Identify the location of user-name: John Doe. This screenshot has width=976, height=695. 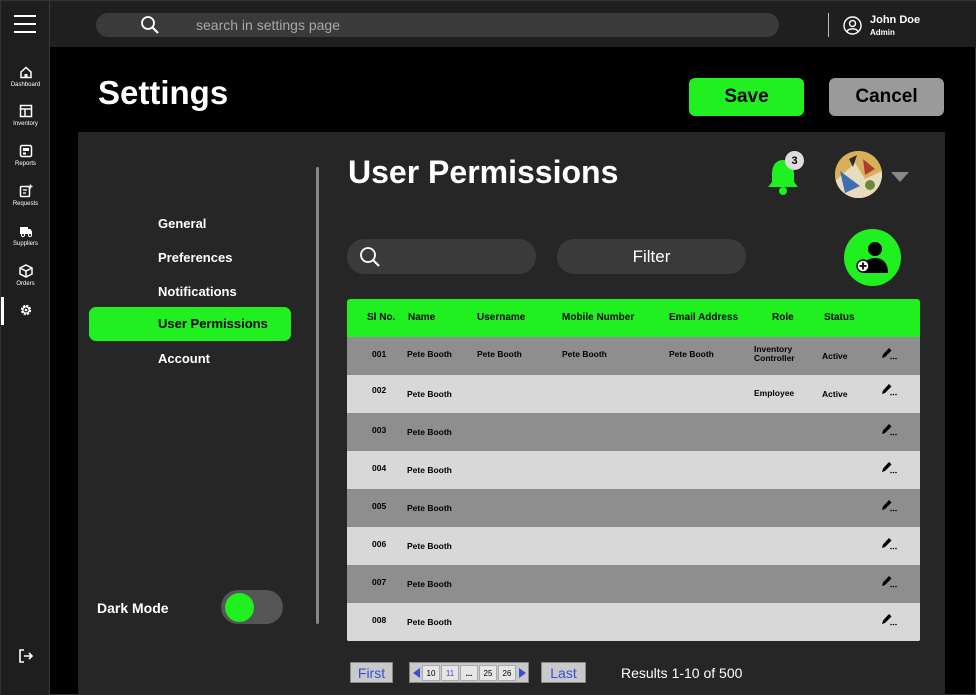
(895, 20).